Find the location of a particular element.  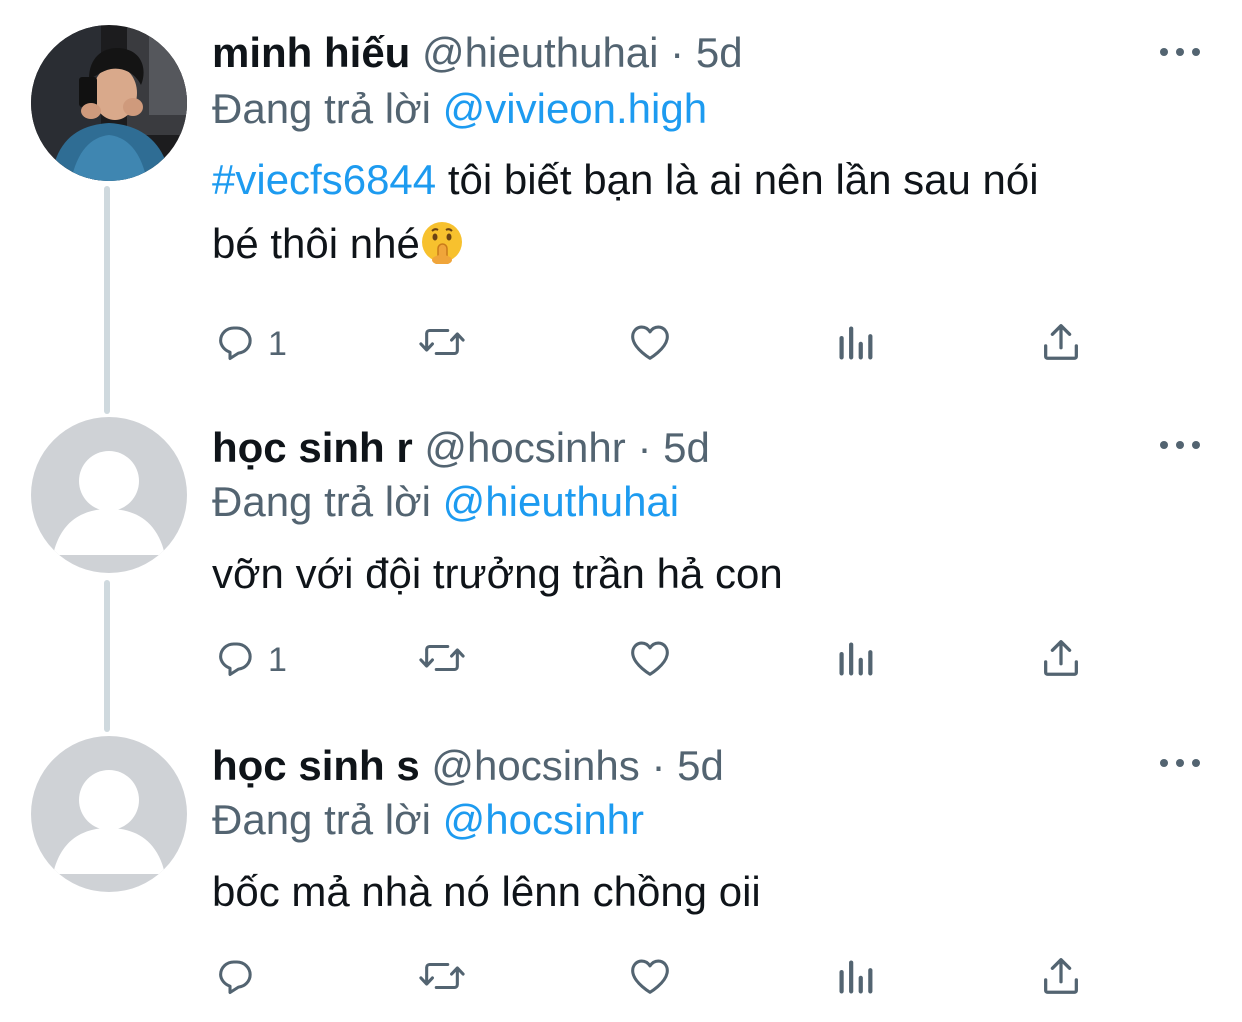

tweet-header: học sinh r @hocsinhr · 5d is located at coordinates (461, 448).